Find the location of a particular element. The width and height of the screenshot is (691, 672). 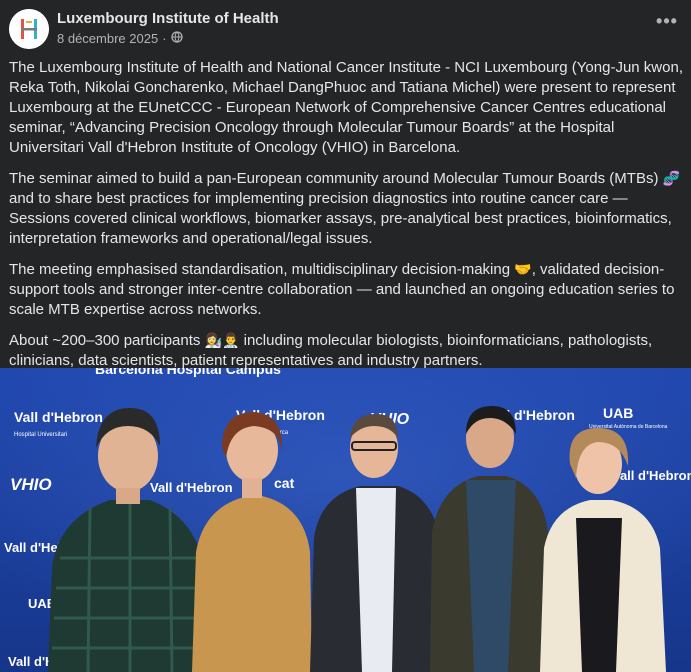

dna-emoji: 🧬 is located at coordinates (671, 178).